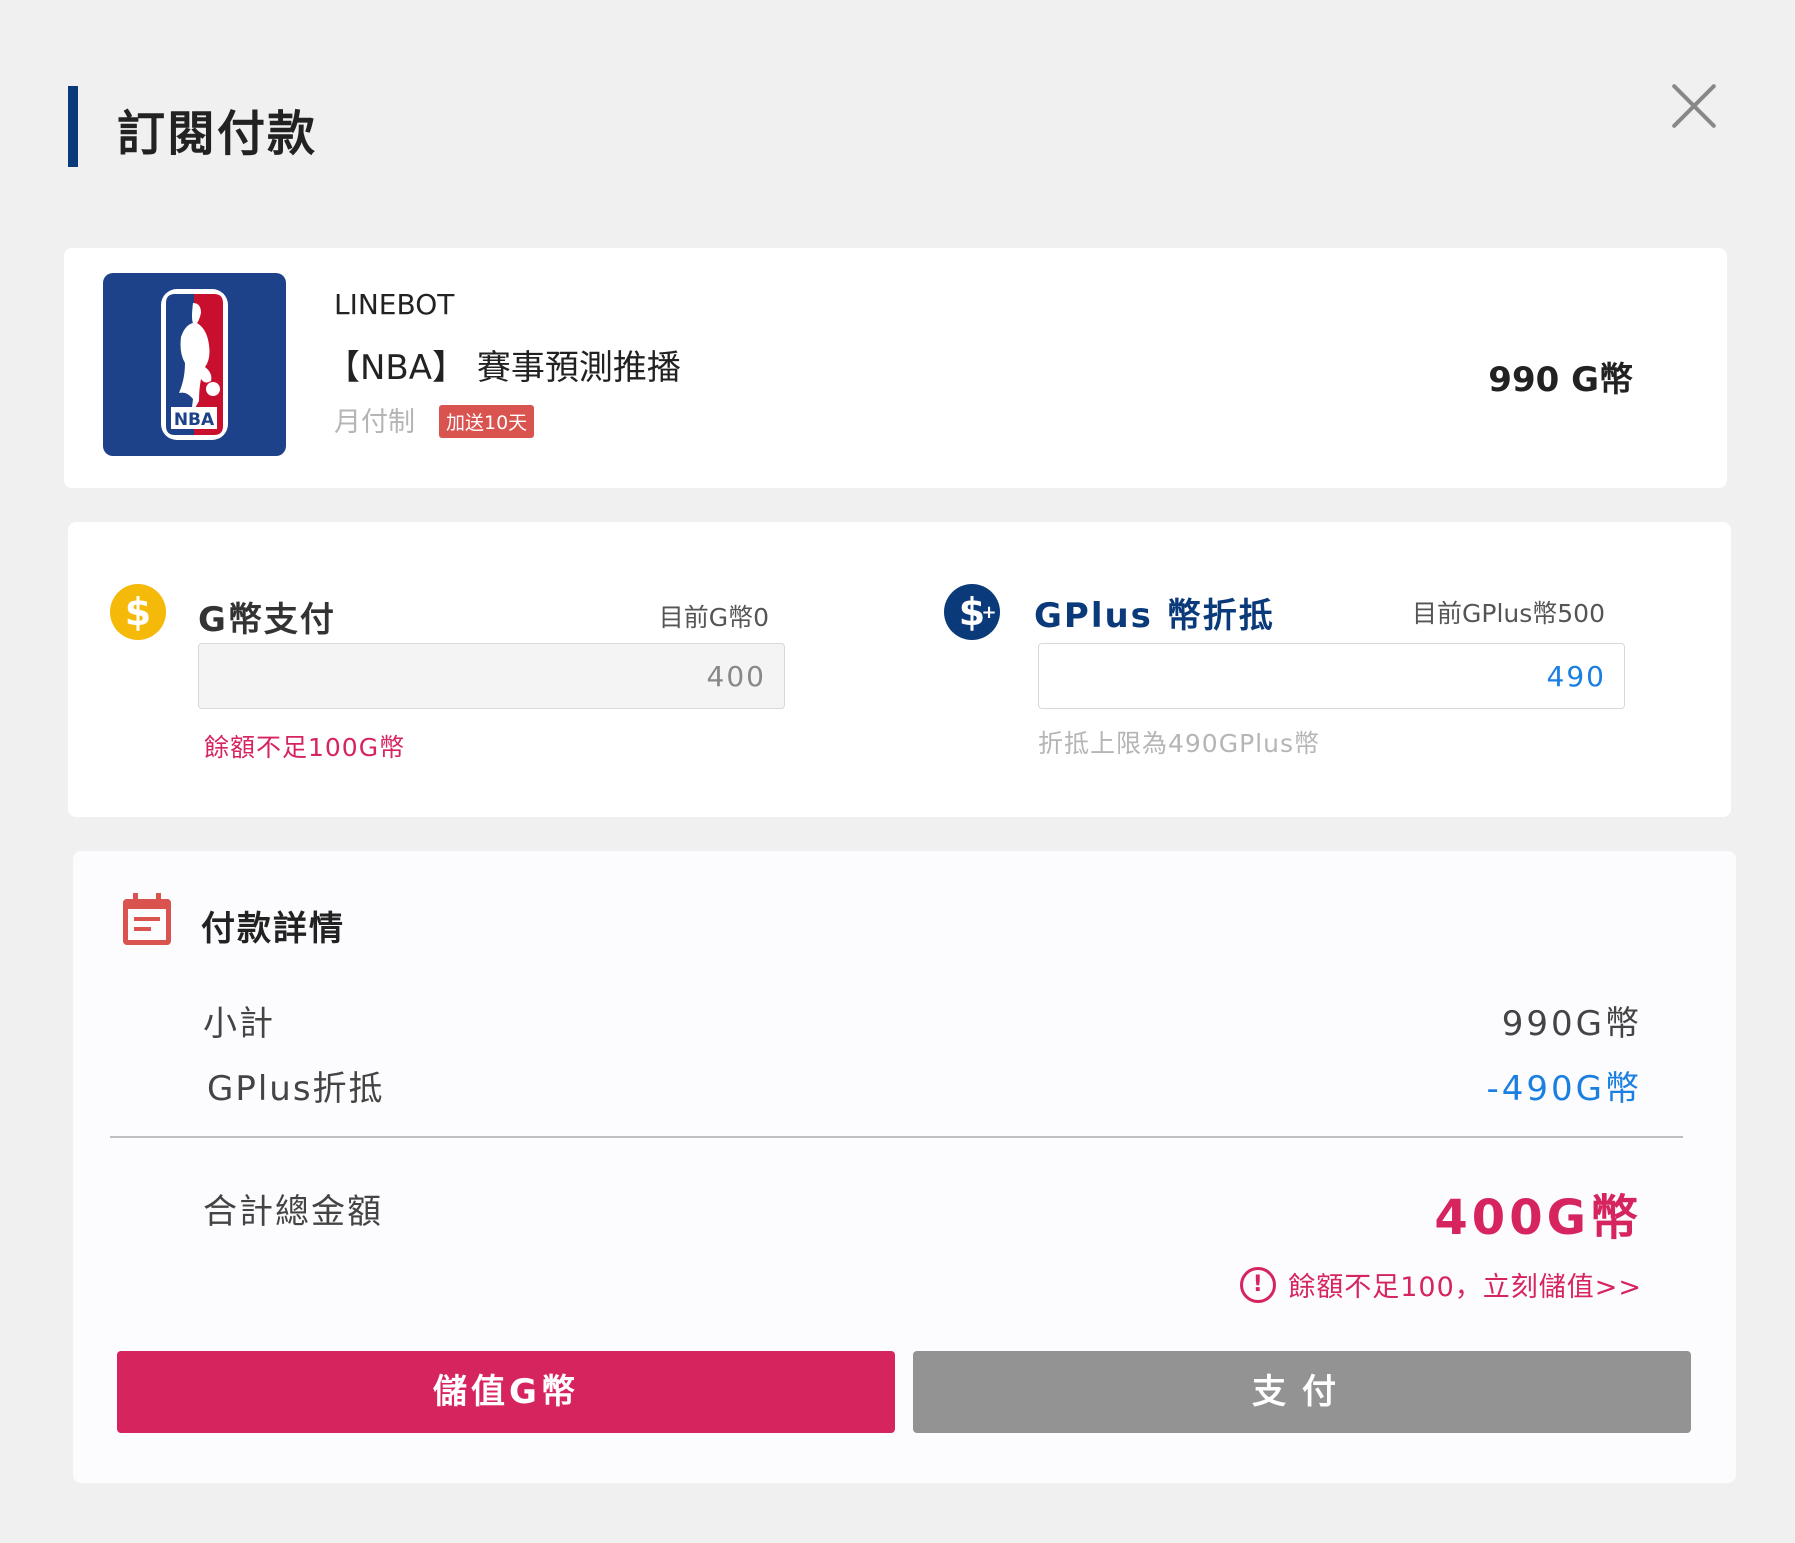 The width and height of the screenshot is (1795, 1543). What do you see at coordinates (491, 676) in the screenshot?
I see `g-coin-amount-input` at bounding box center [491, 676].